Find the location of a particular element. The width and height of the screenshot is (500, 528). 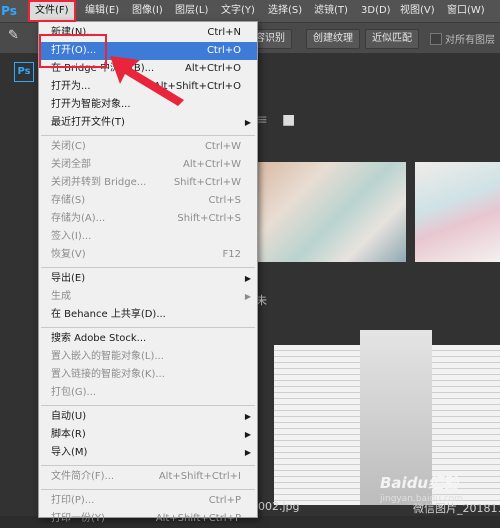

callout-arrow-icon is located at coordinates (147, 81).